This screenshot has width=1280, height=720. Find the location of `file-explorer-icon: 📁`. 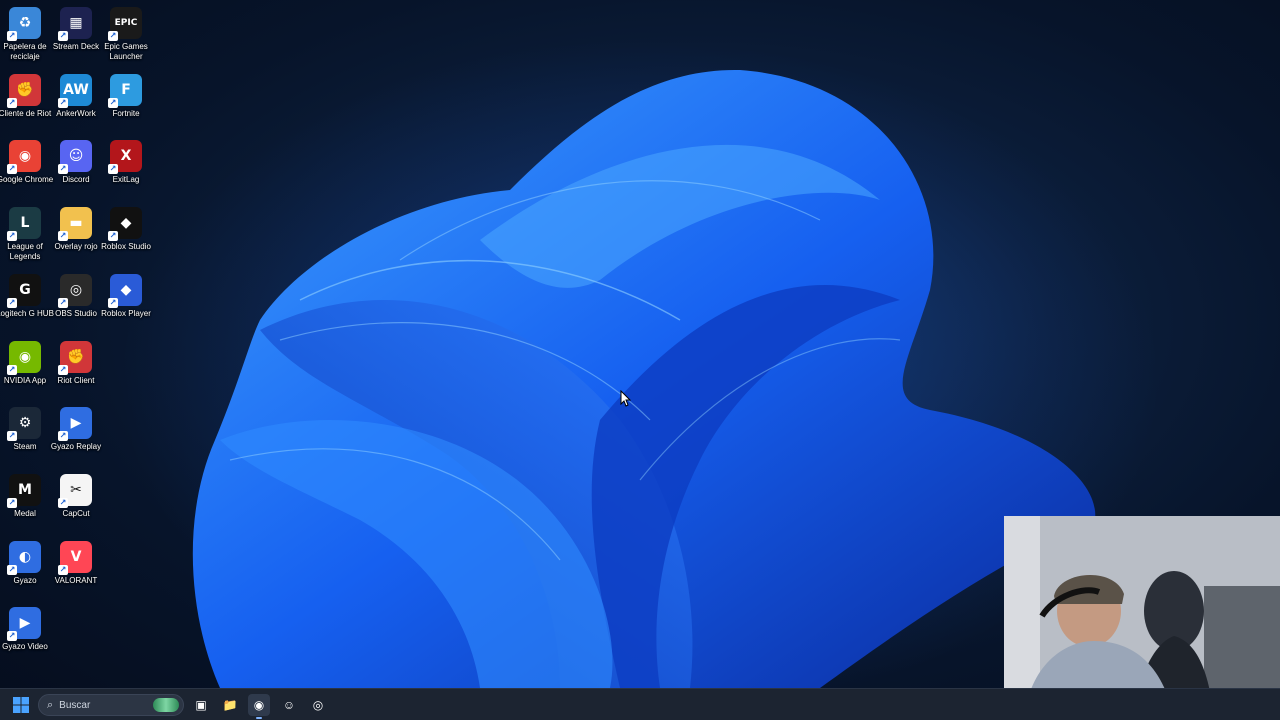

file-explorer-icon: 📁 is located at coordinates (230, 705).